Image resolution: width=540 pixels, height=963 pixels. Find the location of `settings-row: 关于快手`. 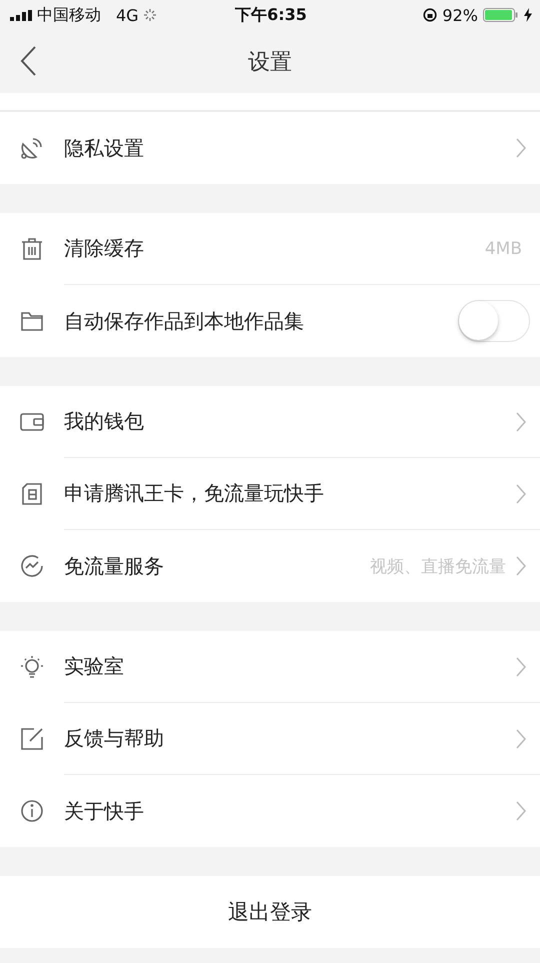

settings-row: 关于快手 is located at coordinates (270, 811).